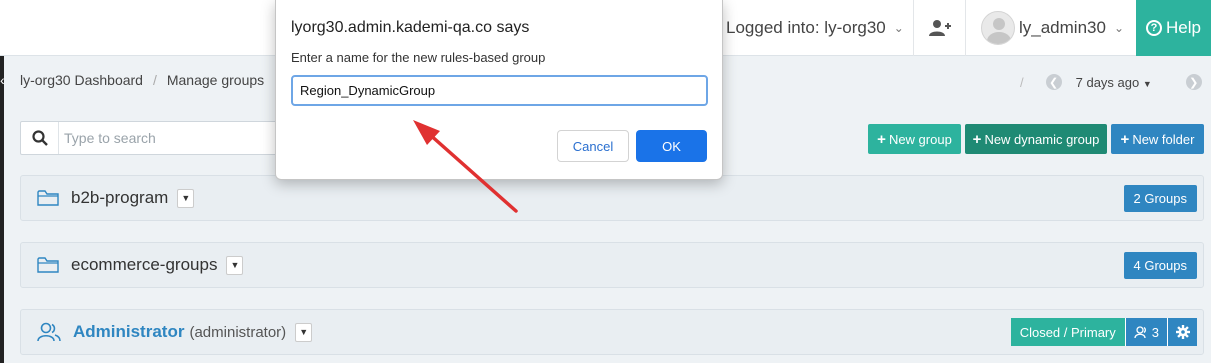 The image size is (1211, 363). Describe the element at coordinates (671, 146) in the screenshot. I see `ok-button: OK` at that location.